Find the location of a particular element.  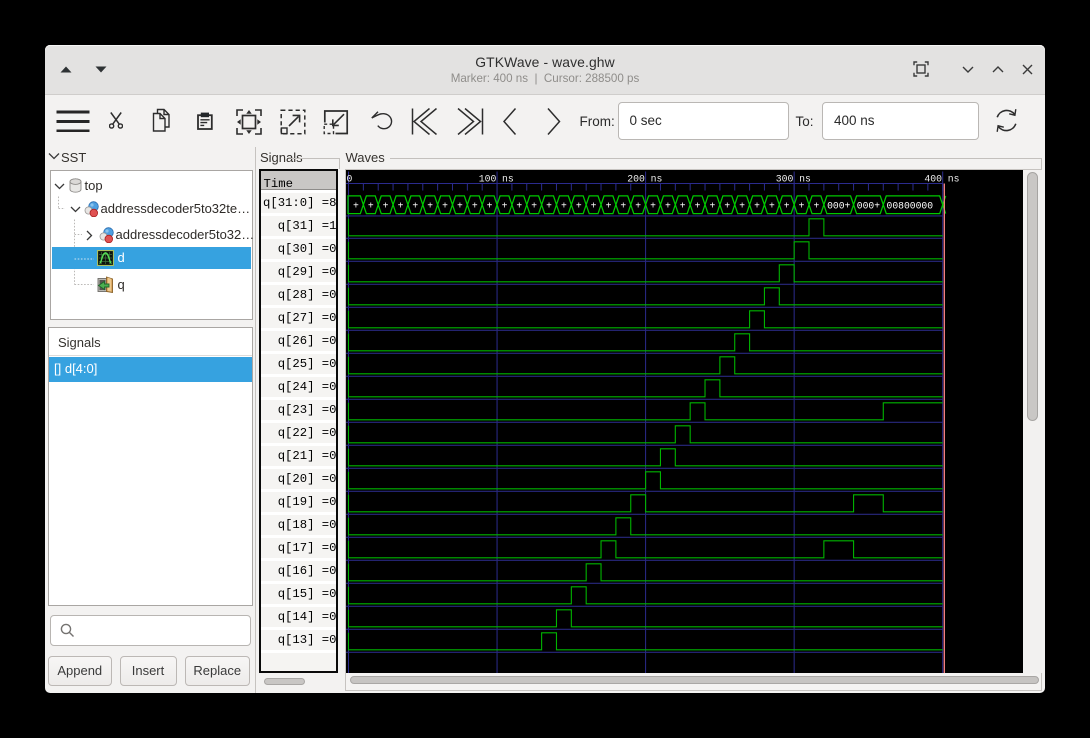

svg-text: 100 is located at coordinates (487, 178).